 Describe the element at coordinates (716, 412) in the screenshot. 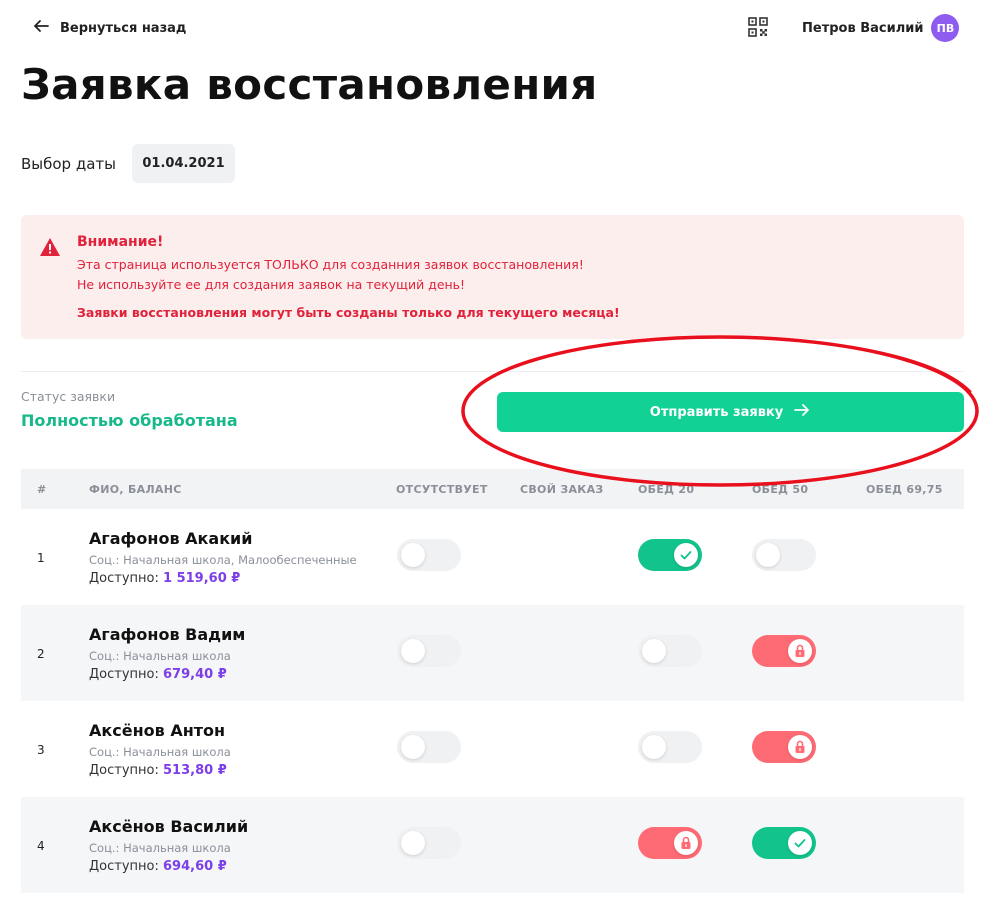

I see `submit-label: Отправить заявку` at that location.